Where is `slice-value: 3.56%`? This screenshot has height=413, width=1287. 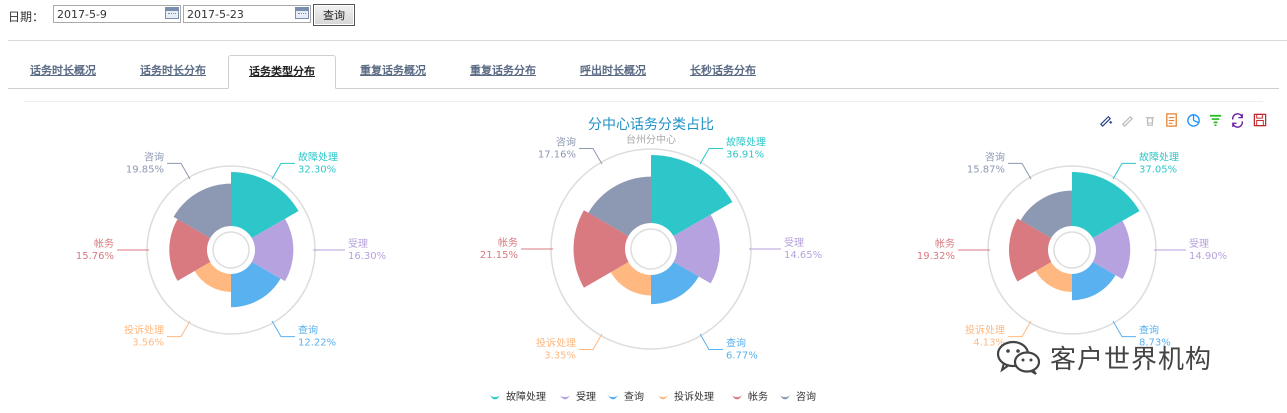 slice-value: 3.56% is located at coordinates (148, 343).